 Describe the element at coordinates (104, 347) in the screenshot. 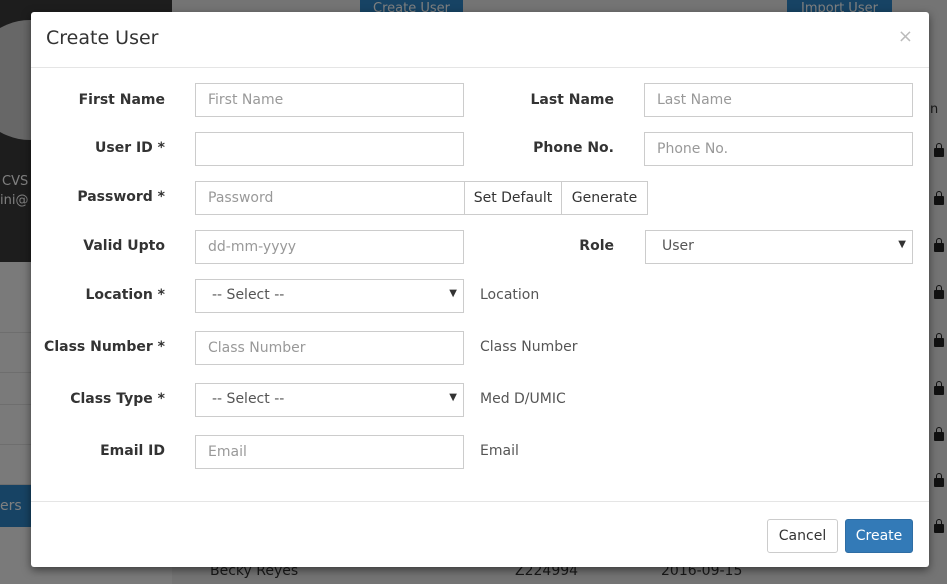

I see `class-number-label: Class Number *` at that location.